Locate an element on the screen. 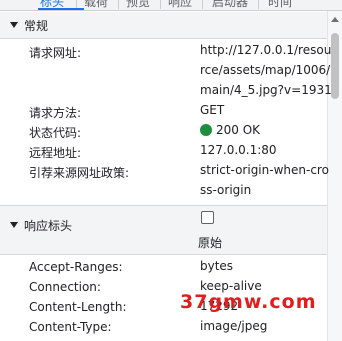  accept-ranges-value: bytes is located at coordinates (217, 266).